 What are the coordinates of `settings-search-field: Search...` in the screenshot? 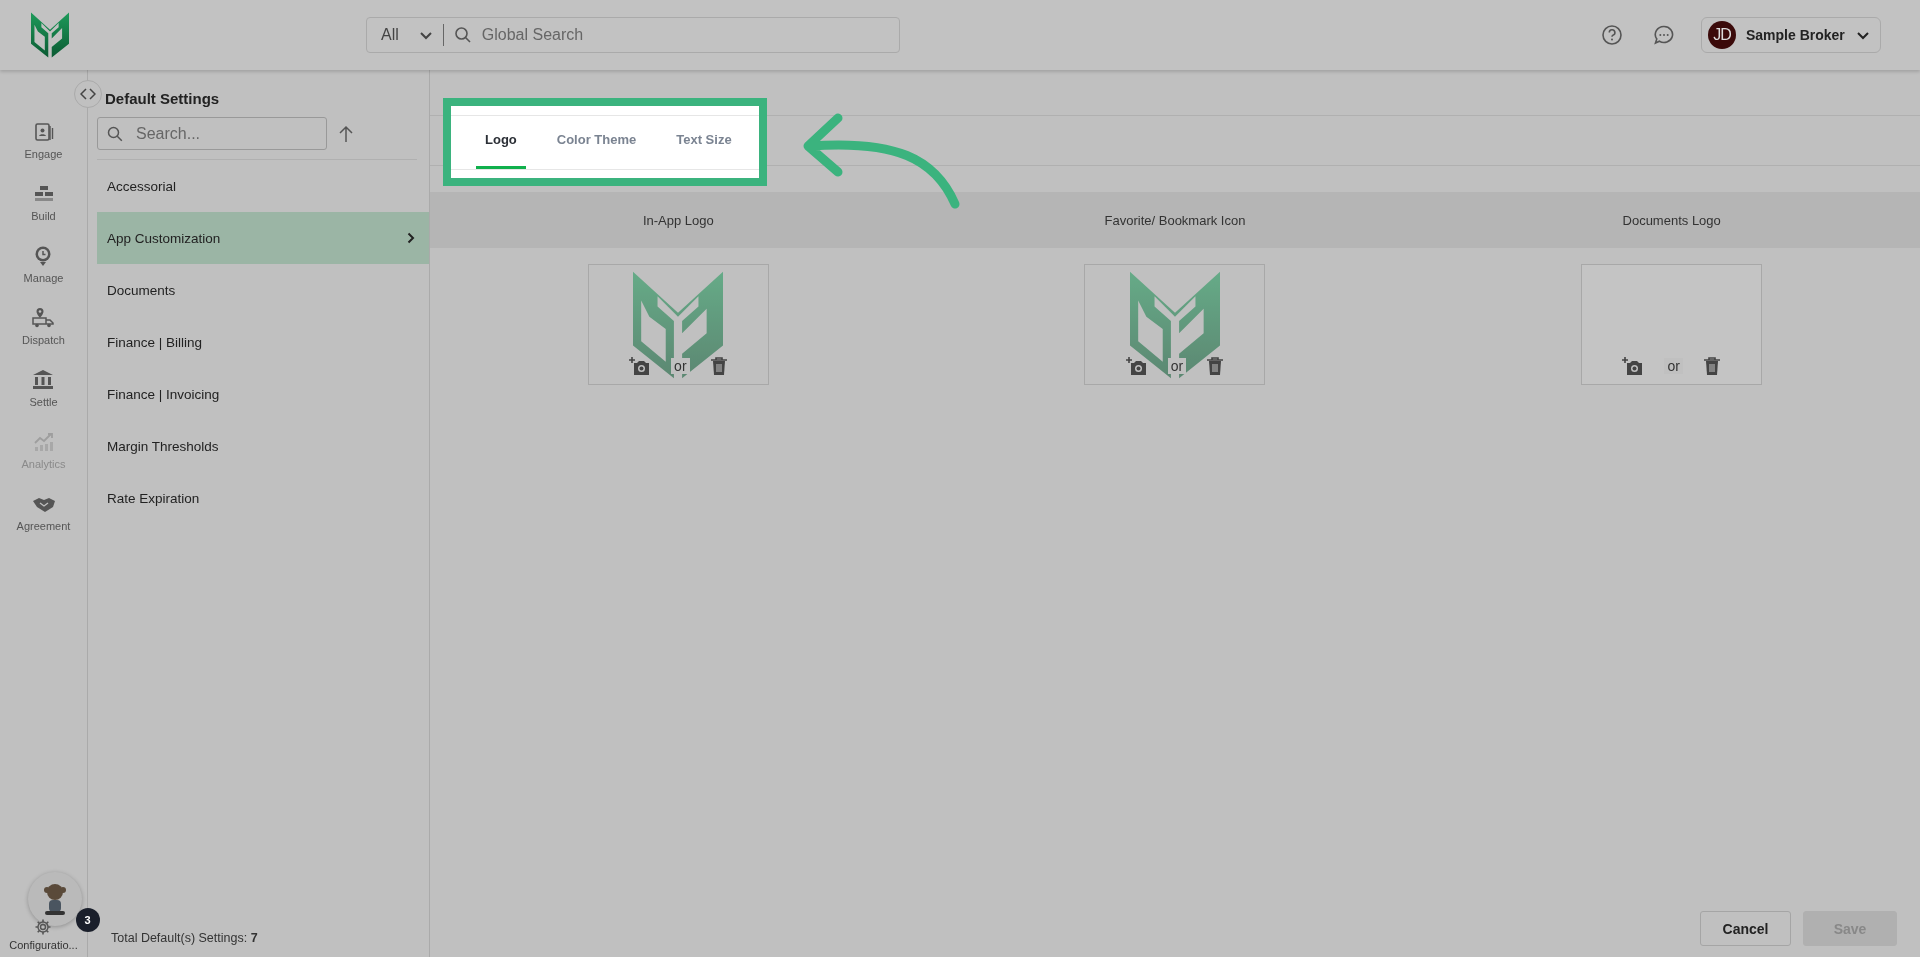 It's located at (212, 133).